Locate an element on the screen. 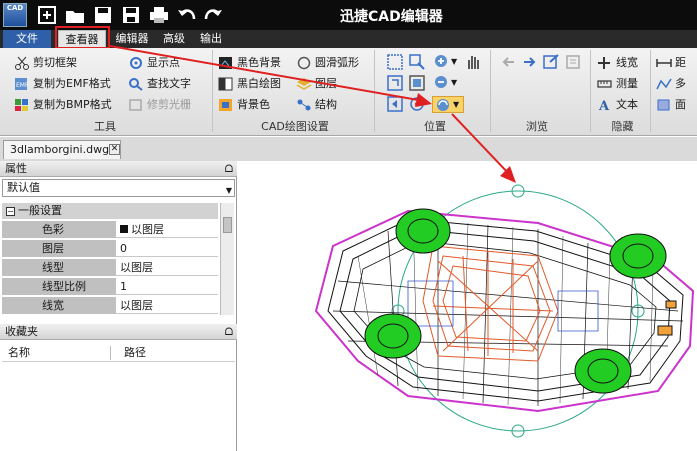 The height and width of the screenshot is (451, 697). menu-advanced: 高级 is located at coordinates (174, 39).